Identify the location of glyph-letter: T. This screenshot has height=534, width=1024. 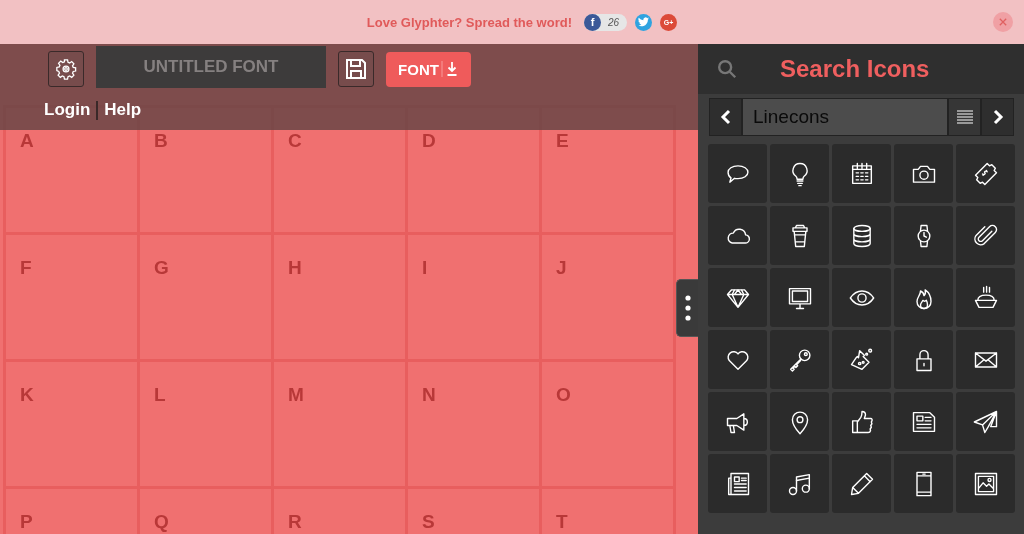
(562, 521).